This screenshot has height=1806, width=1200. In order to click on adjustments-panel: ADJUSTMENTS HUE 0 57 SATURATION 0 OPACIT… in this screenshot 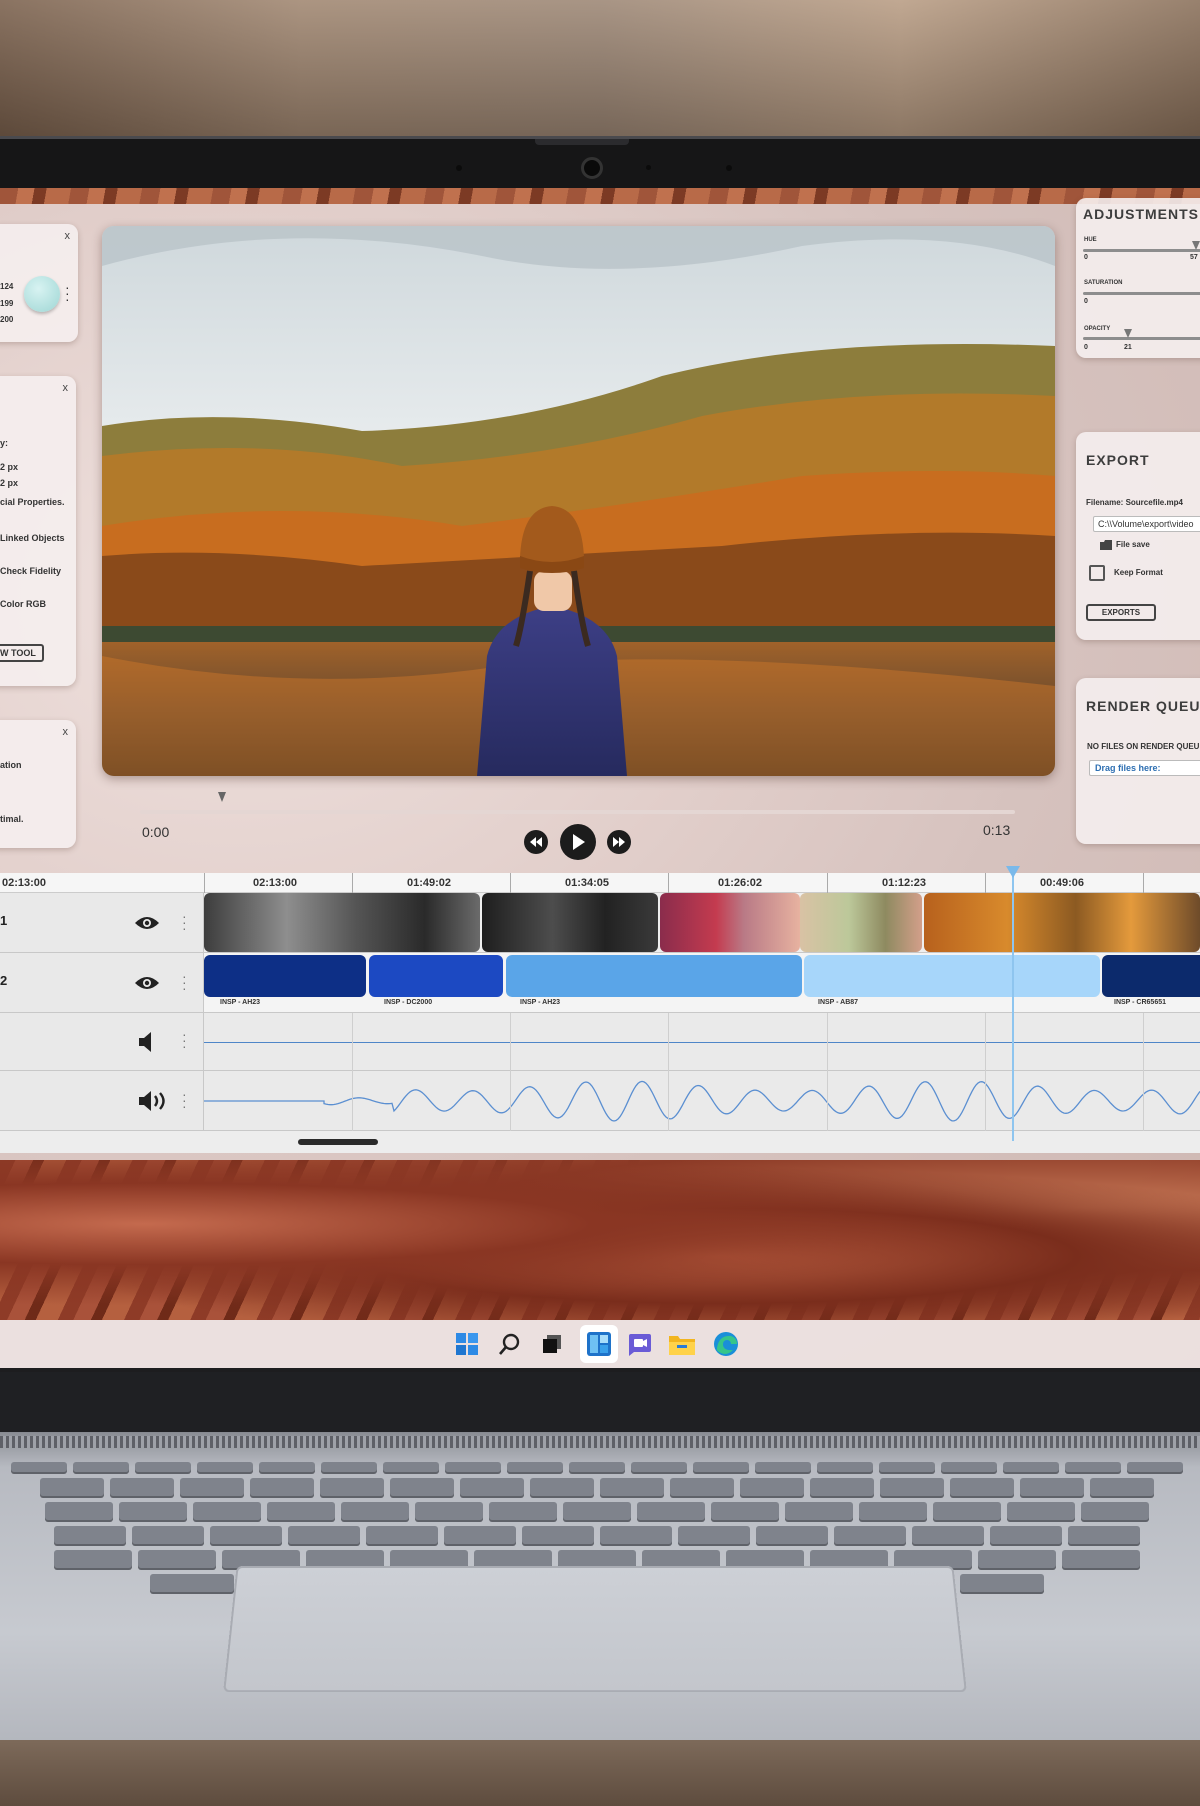, I will do `click(1138, 278)`.